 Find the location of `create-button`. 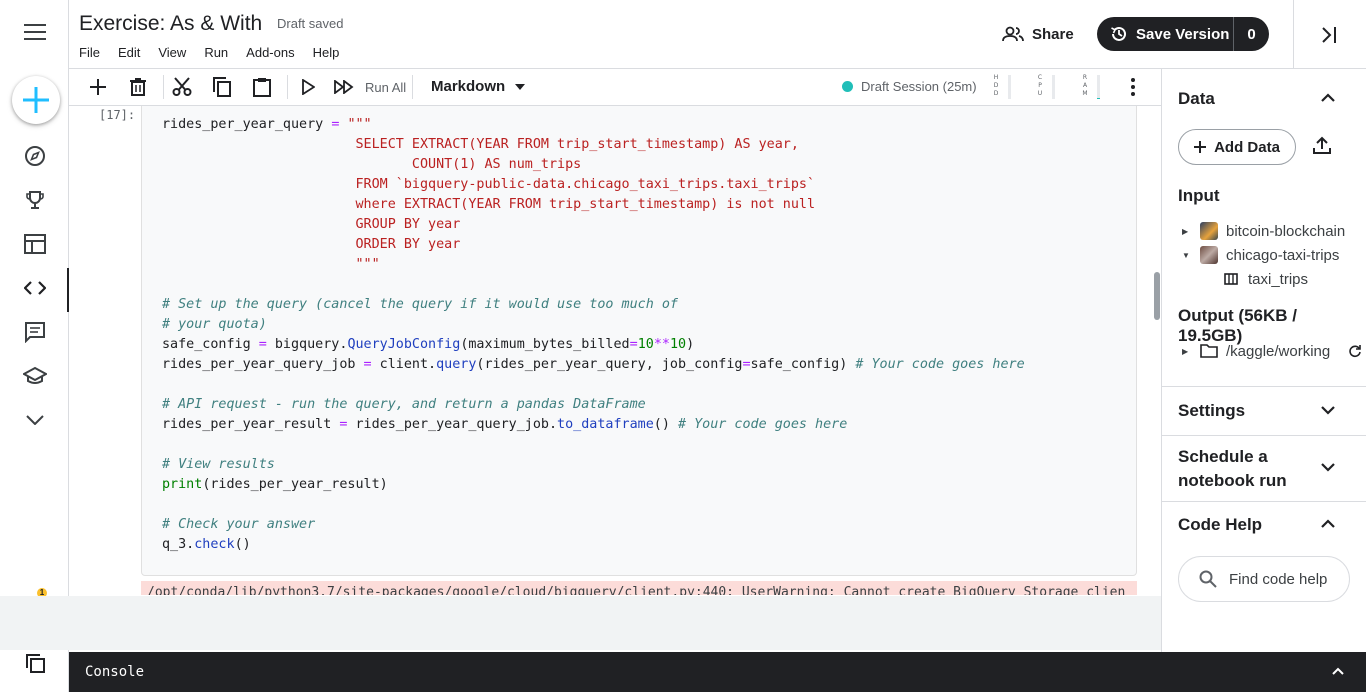

create-button is located at coordinates (36, 100).